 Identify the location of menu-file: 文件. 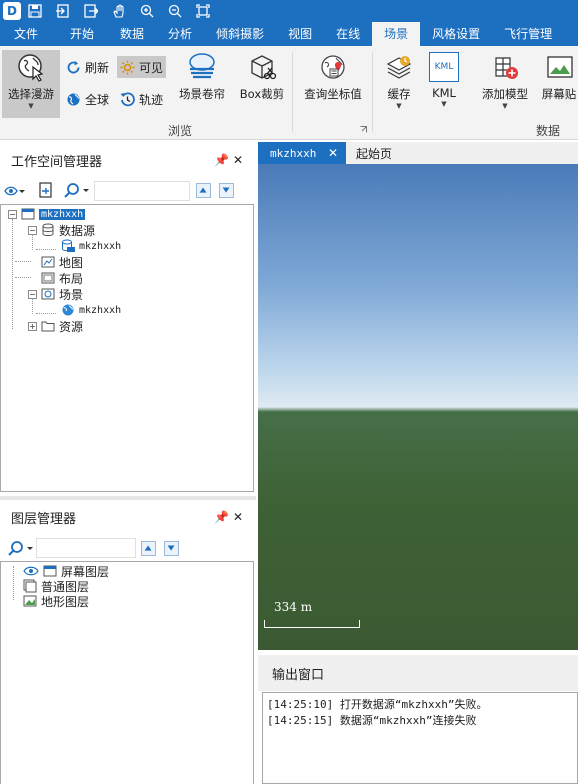
(29, 34).